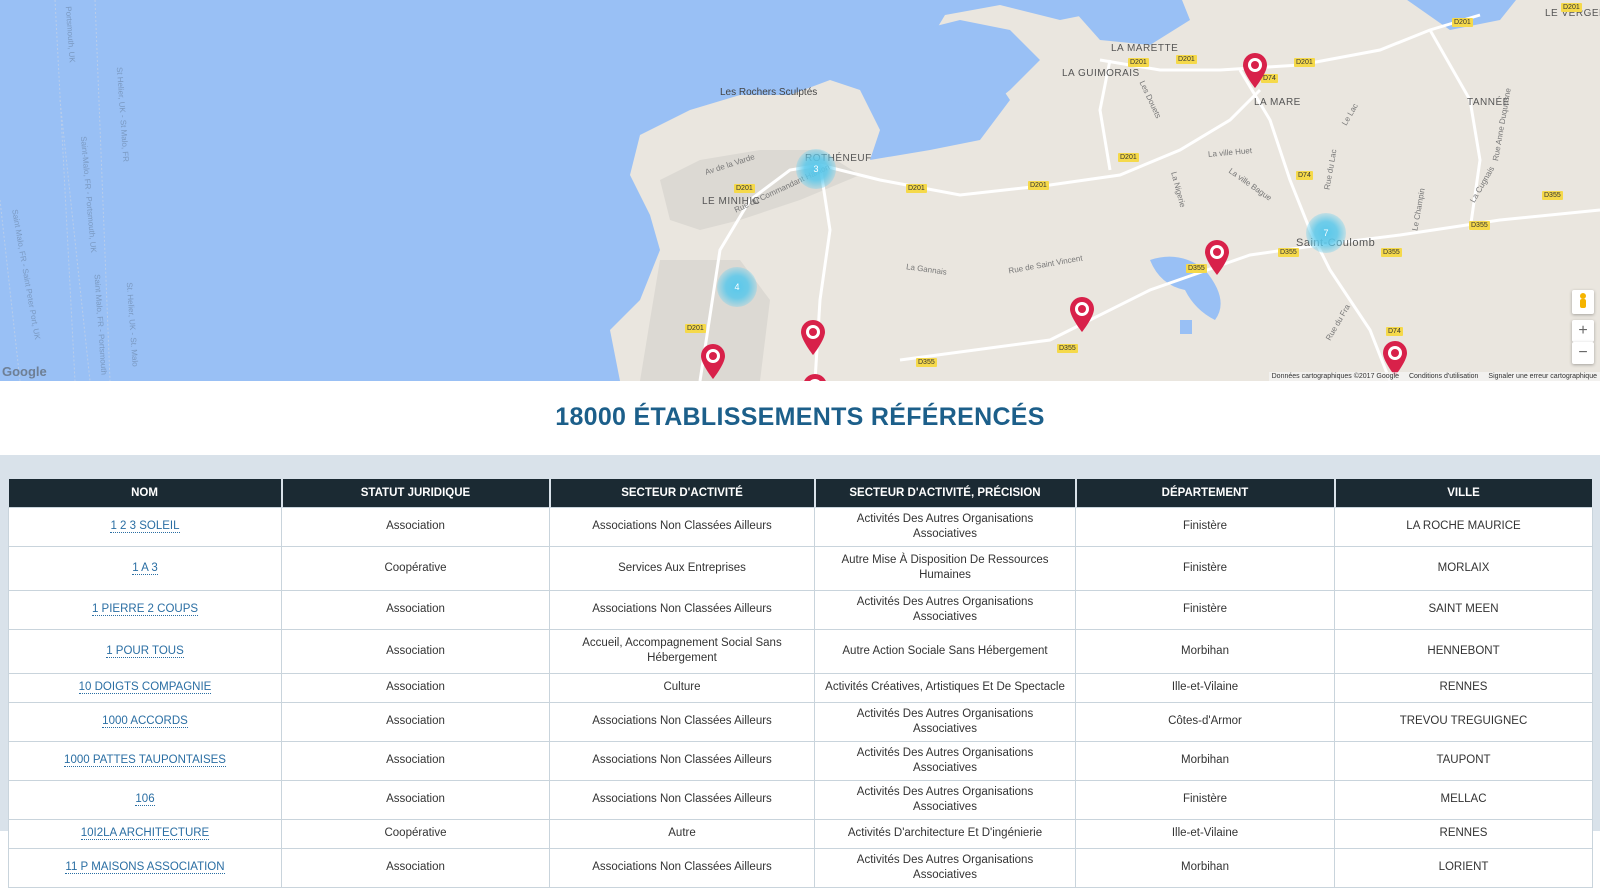  What do you see at coordinates (945, 493) in the screenshot?
I see `column-header-precision: SECTEUR D'ACTIVITÉ, PRÉCISION` at bounding box center [945, 493].